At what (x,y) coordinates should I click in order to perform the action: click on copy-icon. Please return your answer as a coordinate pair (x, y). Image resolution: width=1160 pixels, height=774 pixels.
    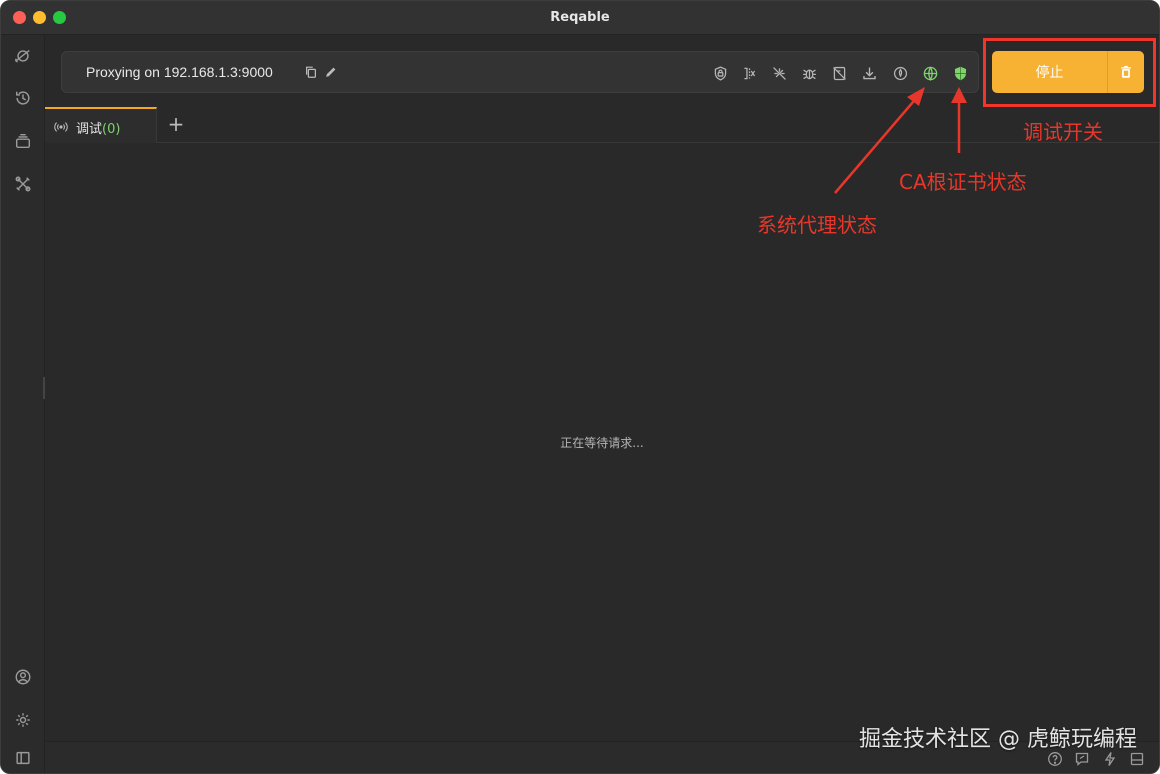
    Looking at the image, I should click on (311, 72).